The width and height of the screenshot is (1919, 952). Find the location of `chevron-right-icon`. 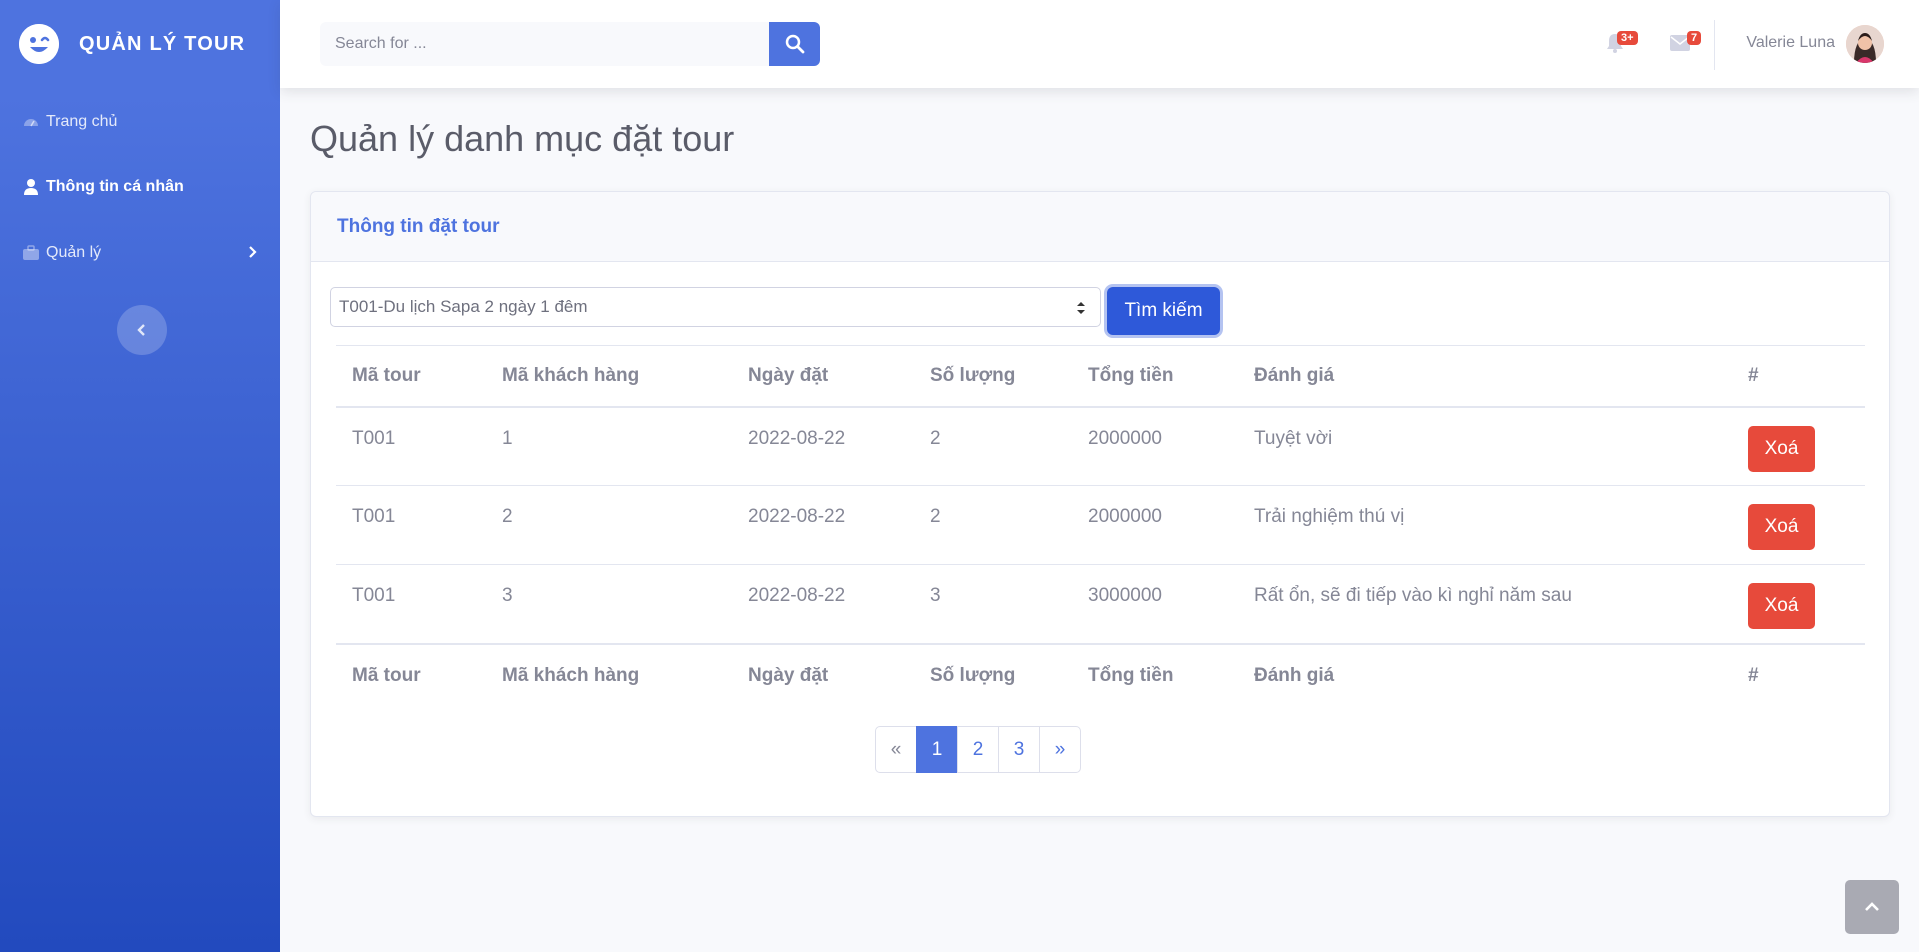

chevron-right-icon is located at coordinates (253, 252).